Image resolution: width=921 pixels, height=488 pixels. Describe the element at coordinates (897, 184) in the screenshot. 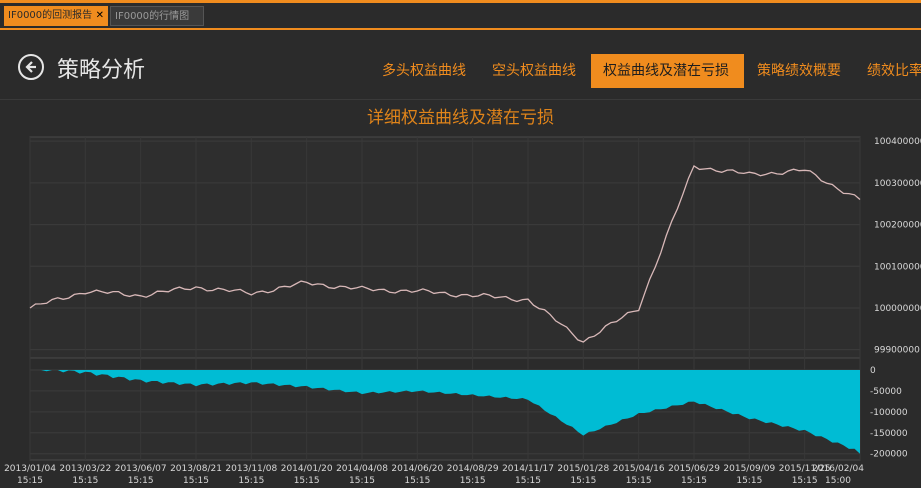

I see `y-tick-label: 100300000` at that location.